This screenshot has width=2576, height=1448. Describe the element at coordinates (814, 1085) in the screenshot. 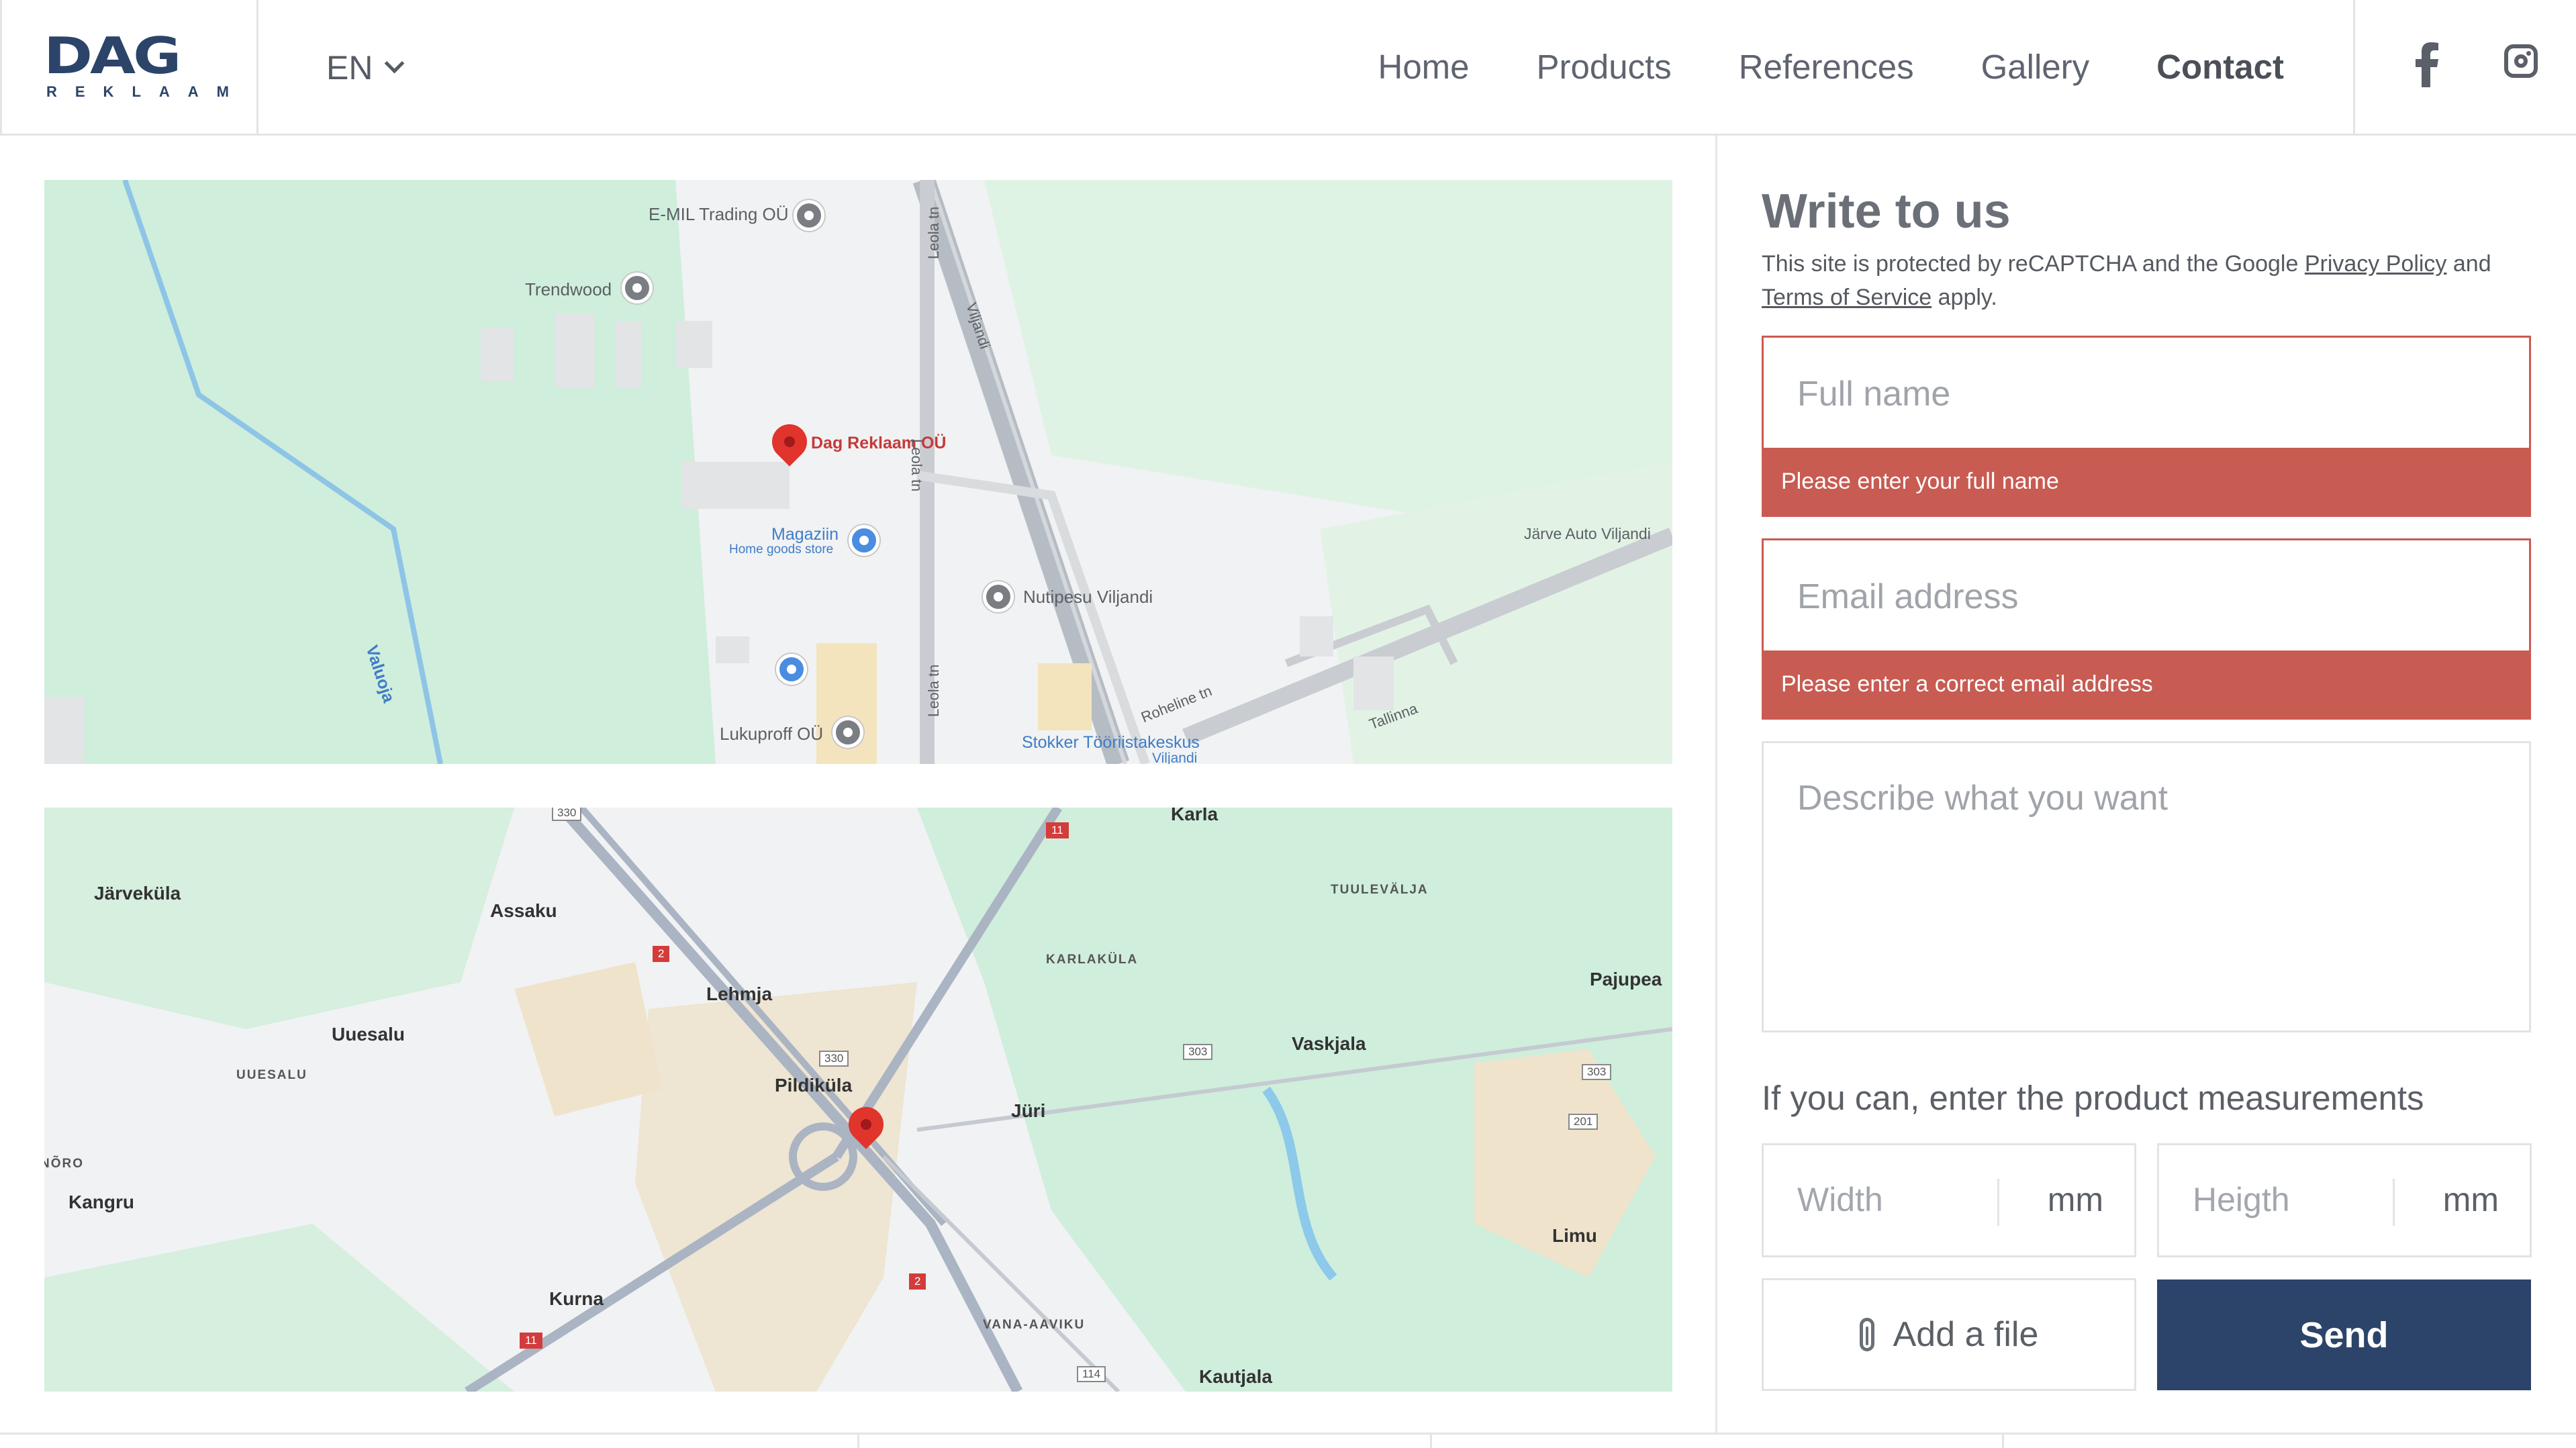

I see `map-label-pildikula: Pildiküla` at that location.